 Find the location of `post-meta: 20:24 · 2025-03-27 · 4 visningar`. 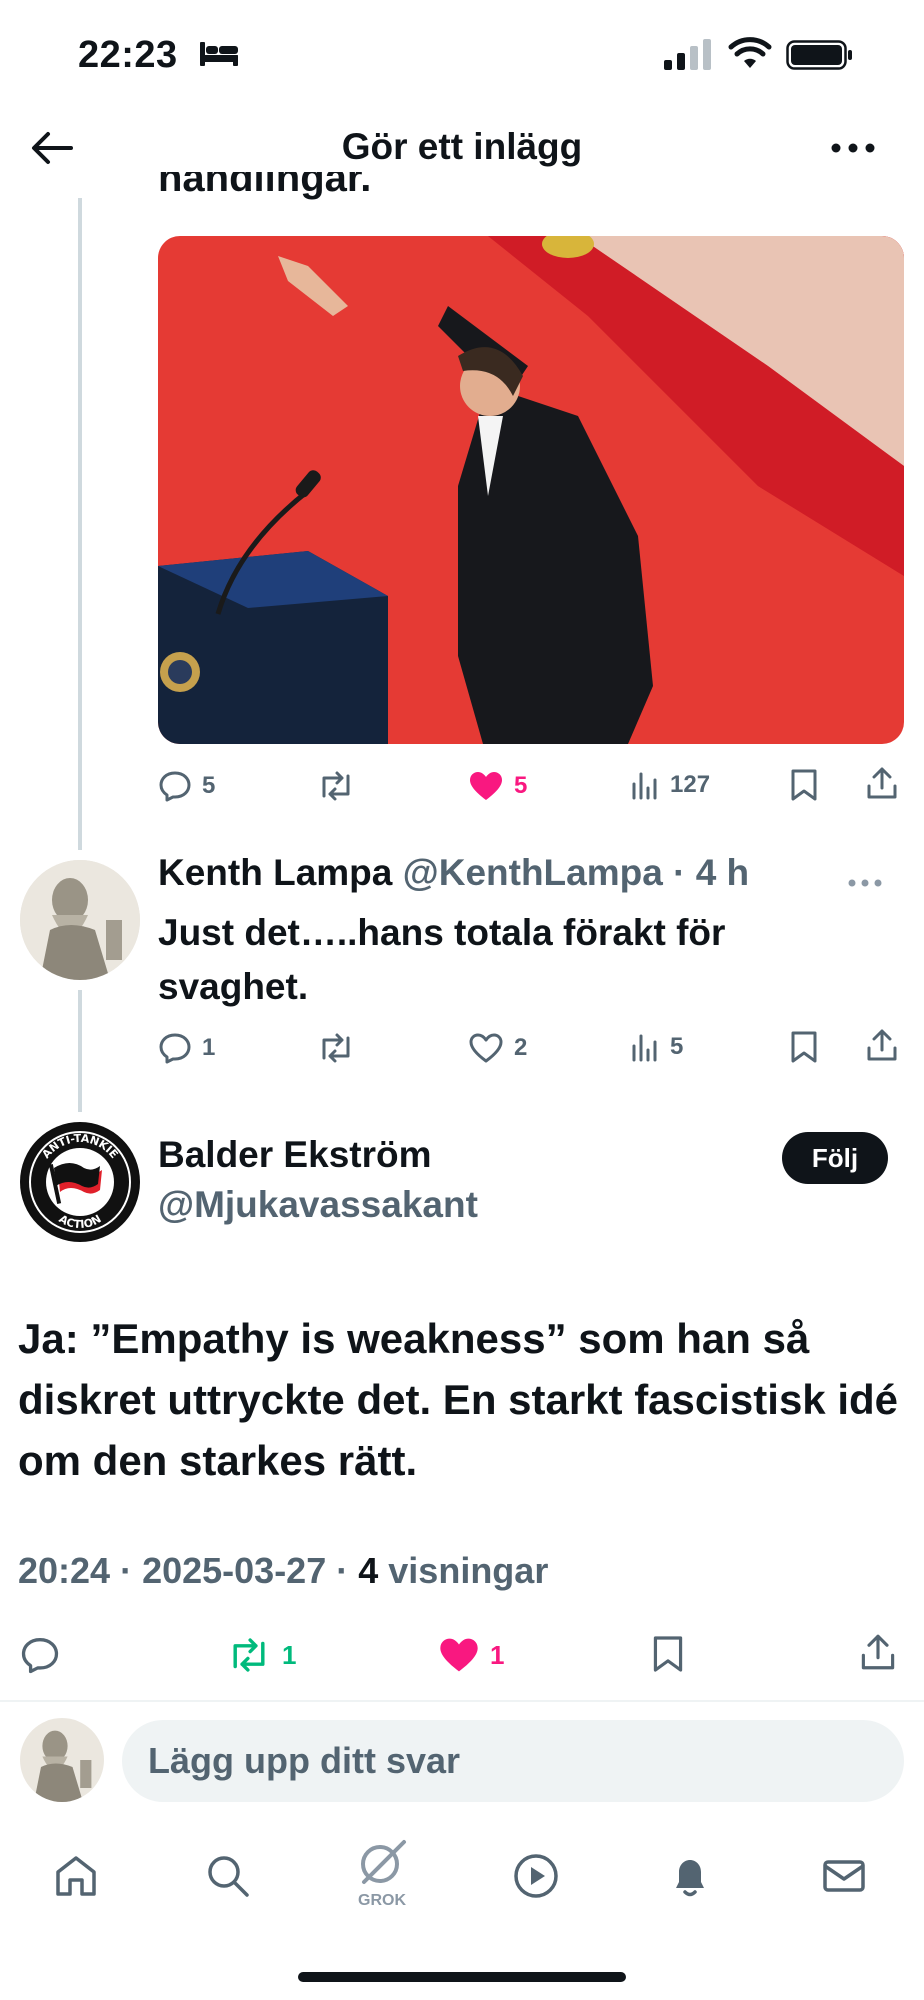

post-meta: 20:24 · 2025-03-27 · 4 visningar is located at coordinates (283, 1570).